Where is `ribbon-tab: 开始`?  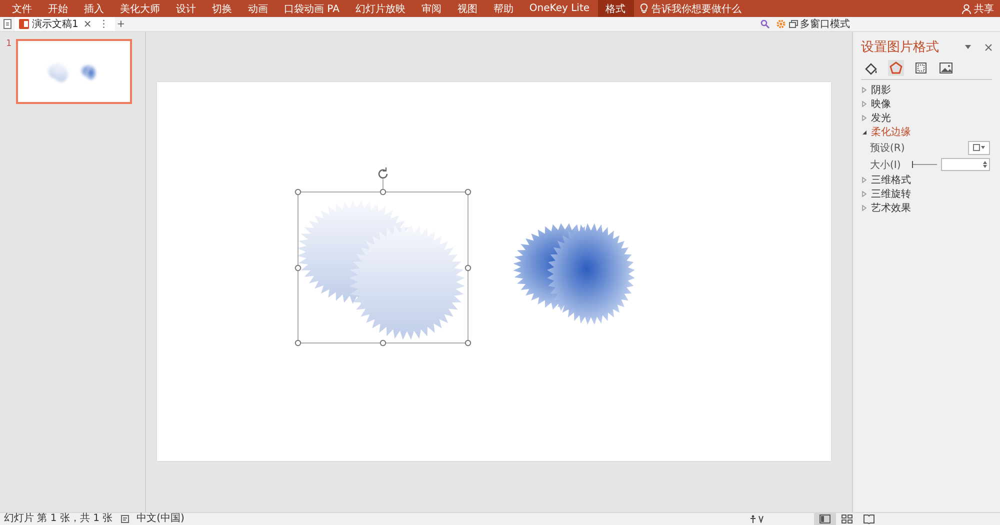
ribbon-tab: 开始 is located at coordinates (58, 8).